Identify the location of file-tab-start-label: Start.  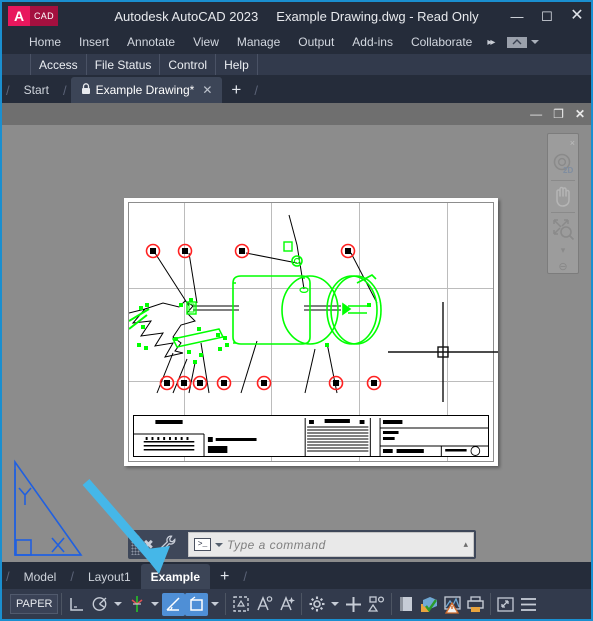
(36, 90).